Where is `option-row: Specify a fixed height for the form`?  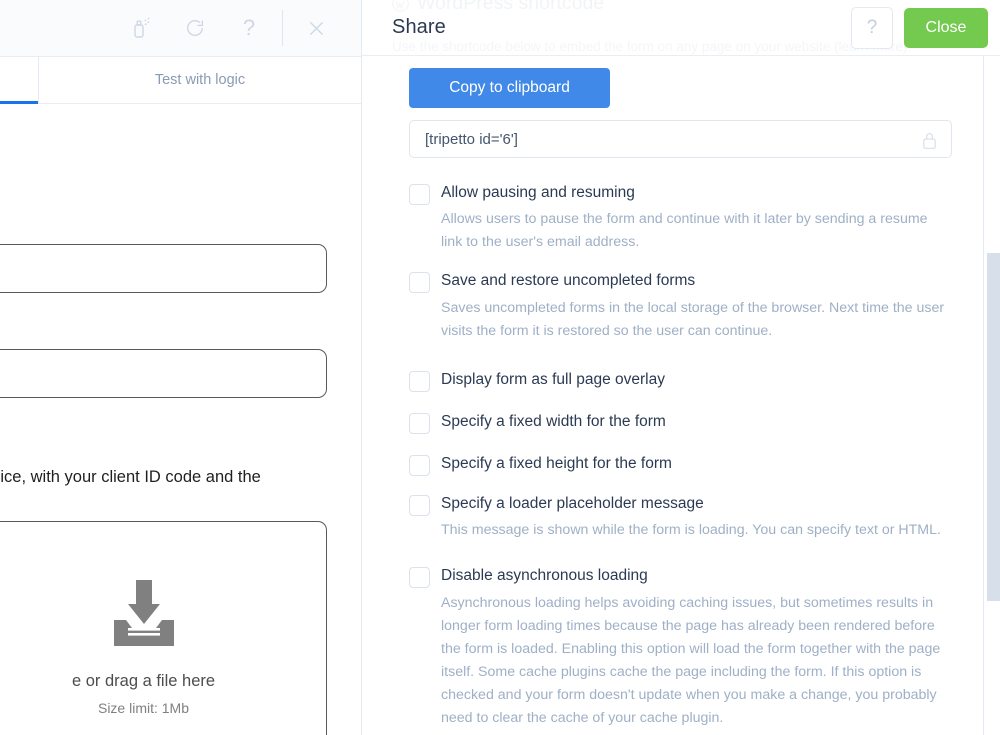
option-row: Specify a fixed height for the form is located at coordinates (683, 464).